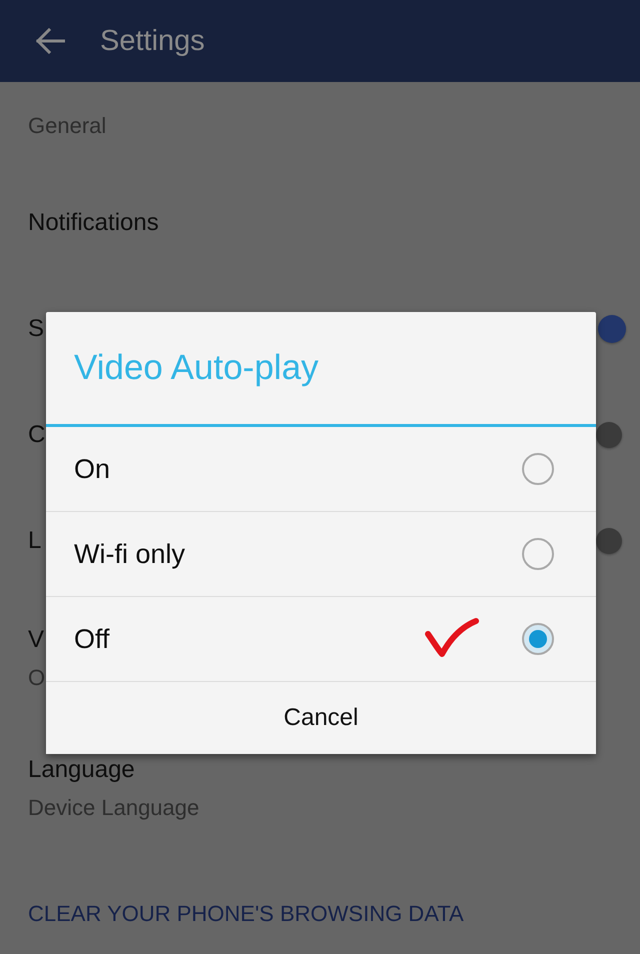 This screenshot has width=640, height=954. I want to click on setting-subtitle: O, so click(37, 678).